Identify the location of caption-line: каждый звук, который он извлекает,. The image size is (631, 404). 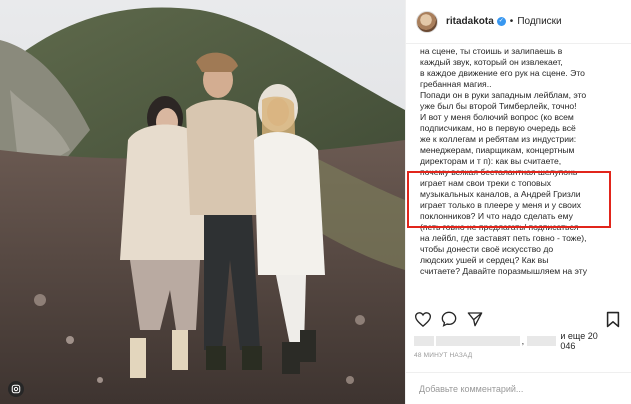
(491, 62).